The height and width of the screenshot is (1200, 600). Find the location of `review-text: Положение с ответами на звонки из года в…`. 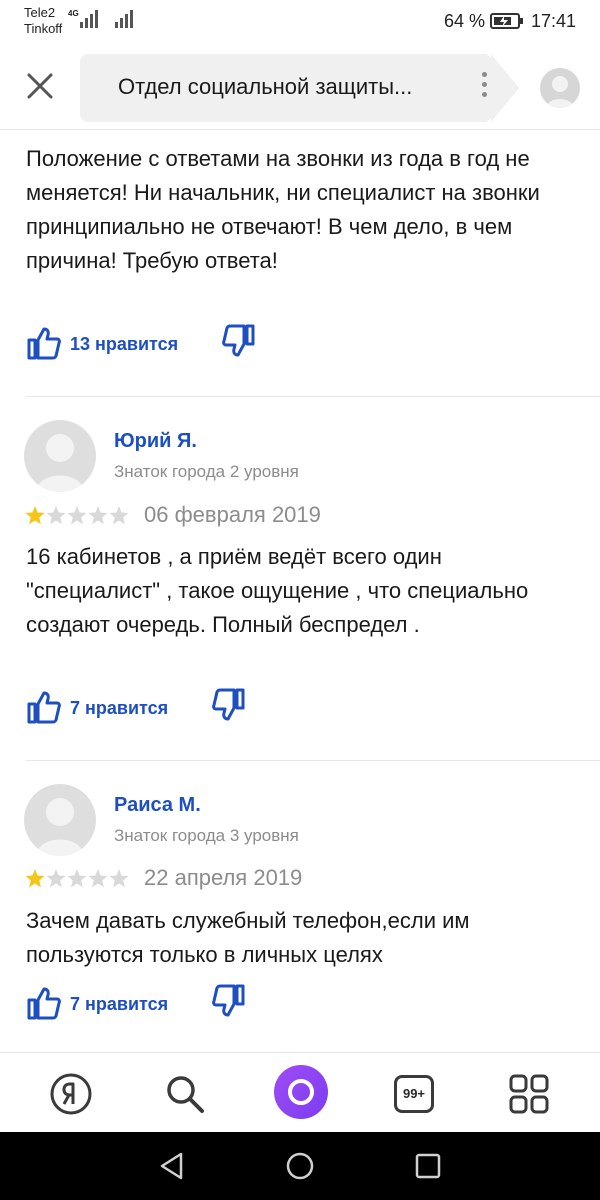

review-text: Положение с ответами на звонки из года в… is located at coordinates (283, 209).